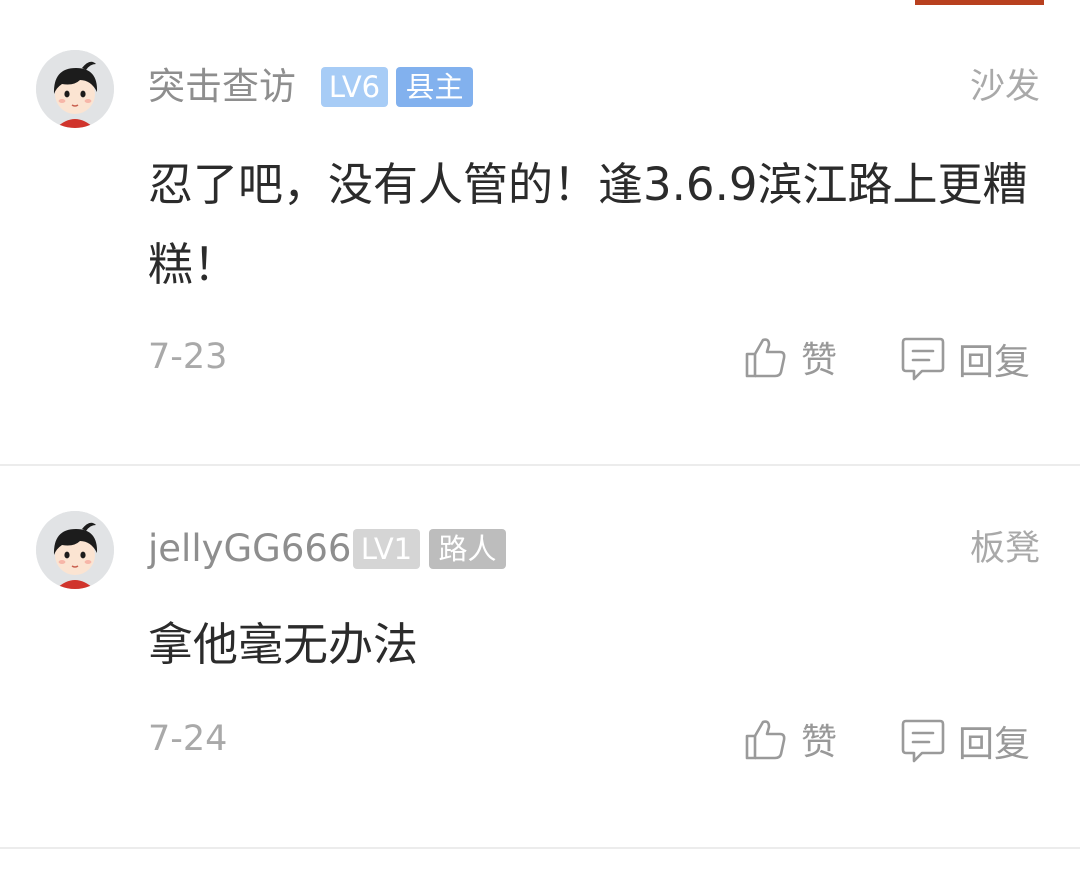  What do you see at coordinates (386, 549) in the screenshot?
I see `level-badge: LV1` at bounding box center [386, 549].